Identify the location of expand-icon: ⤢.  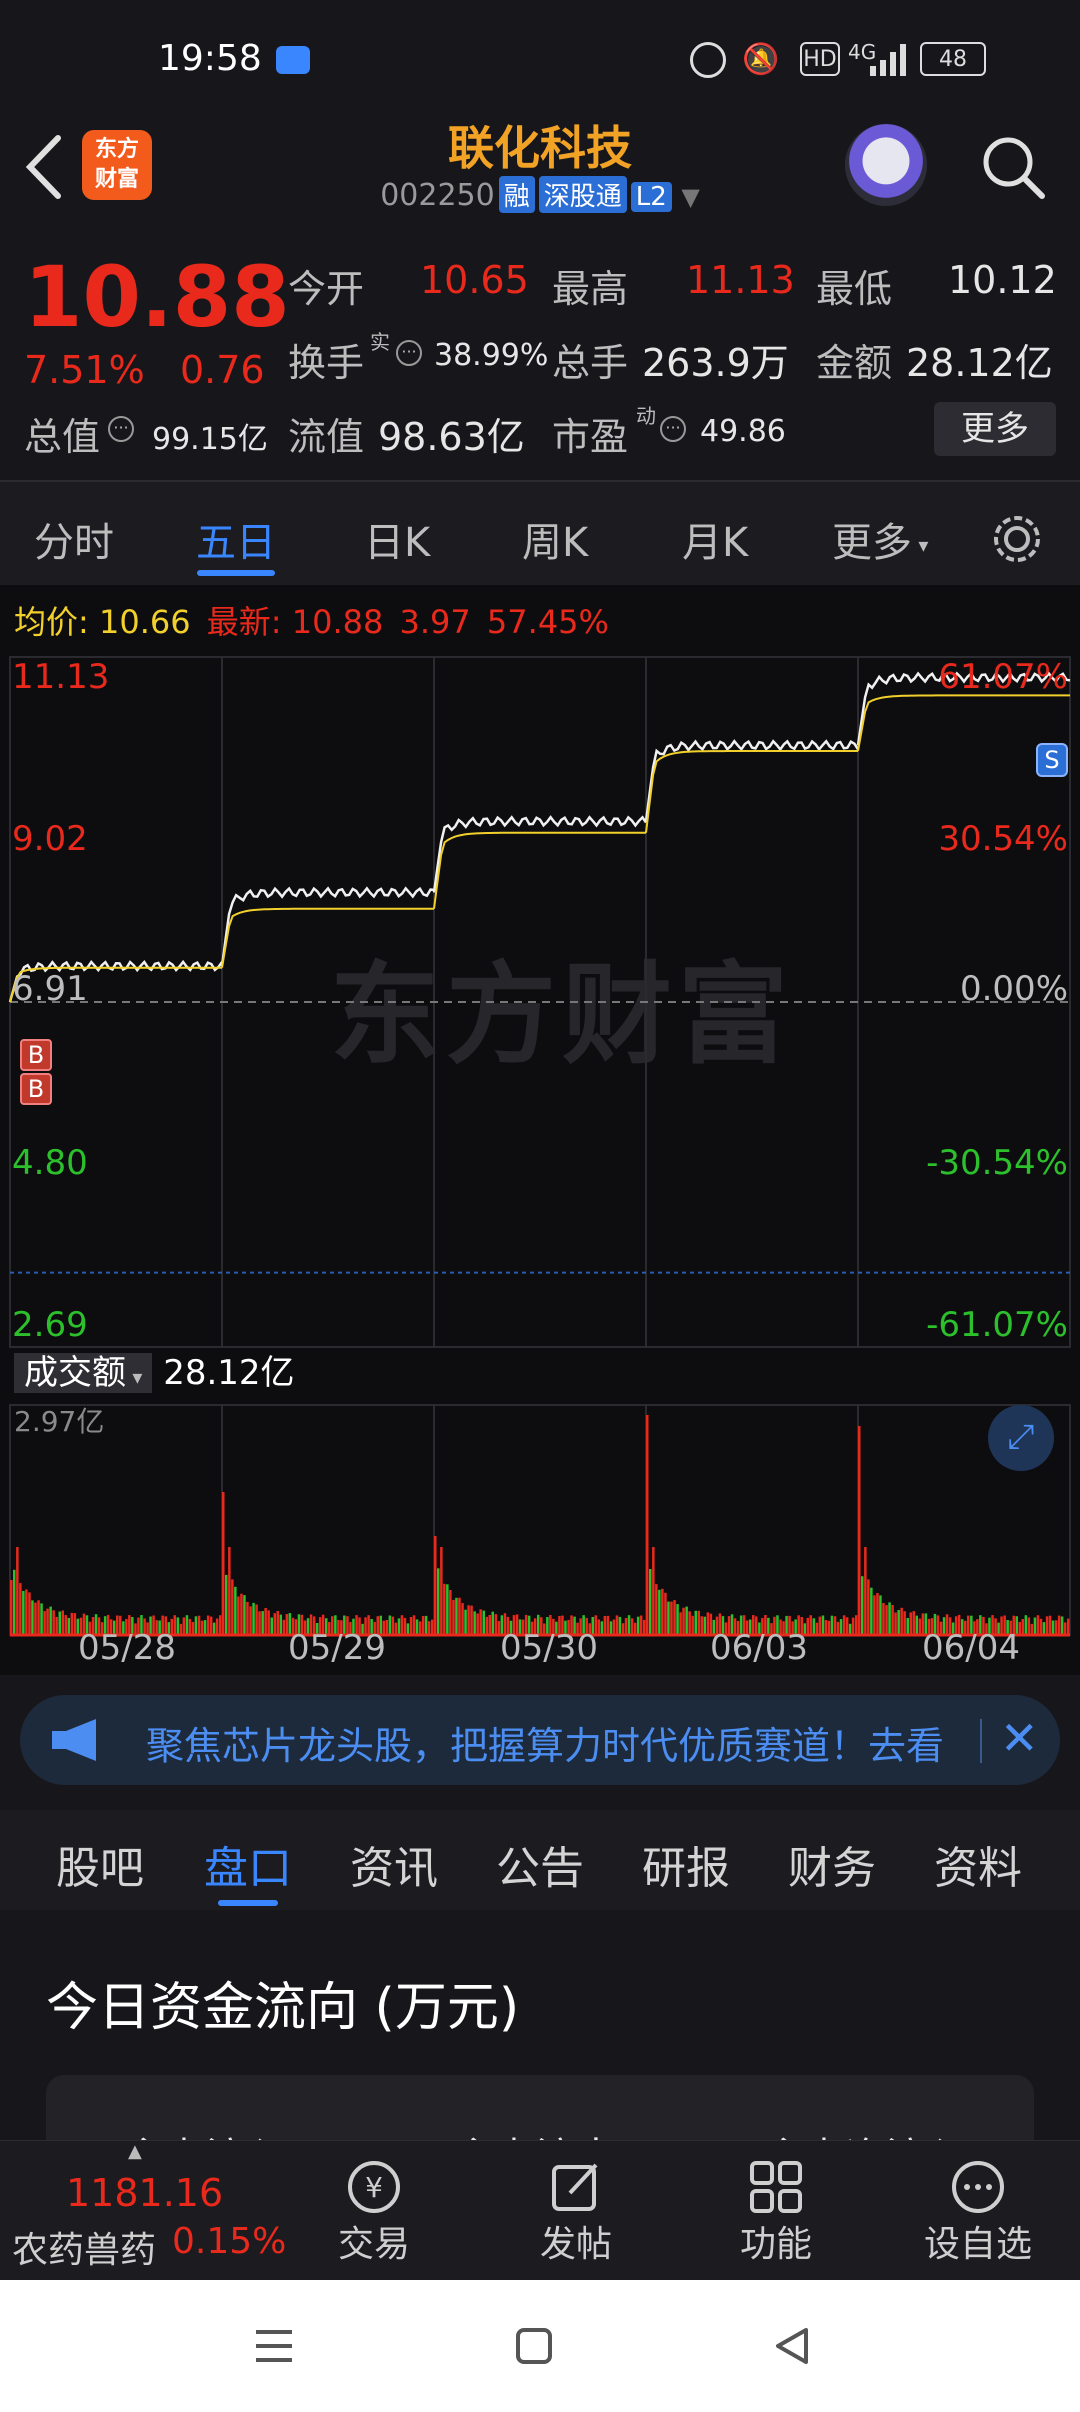
(1021, 1438).